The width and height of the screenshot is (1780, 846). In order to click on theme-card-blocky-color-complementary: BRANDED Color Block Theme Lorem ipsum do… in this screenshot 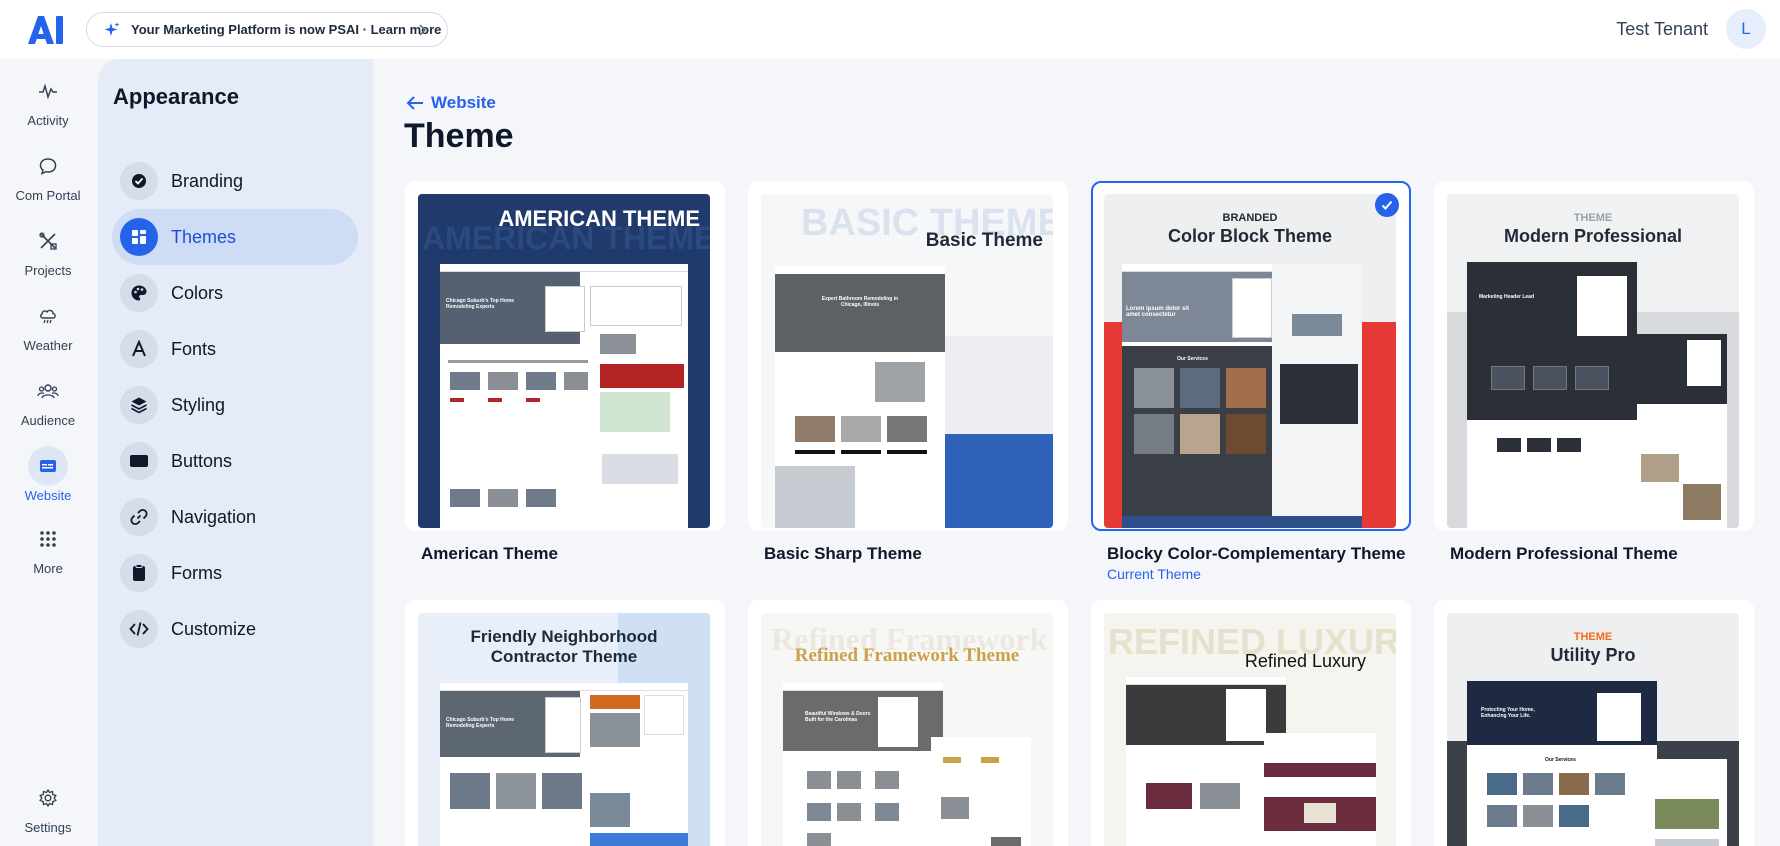, I will do `click(1251, 381)`.